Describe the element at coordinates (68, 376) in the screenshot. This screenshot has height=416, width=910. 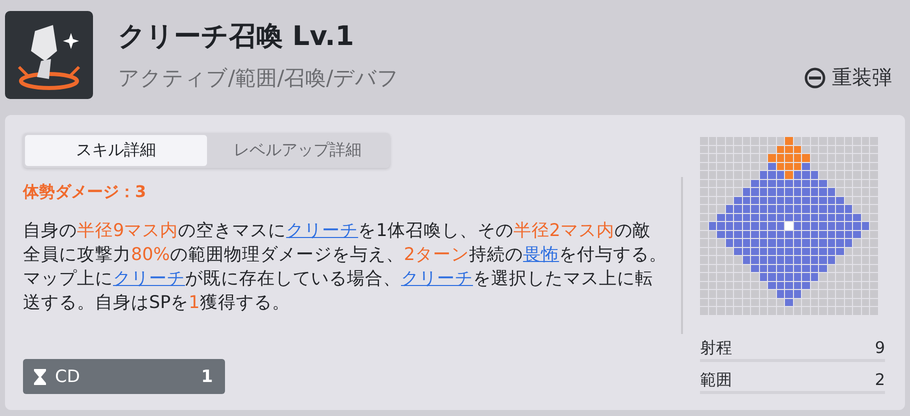
I see `cooldown-label: CD` at that location.